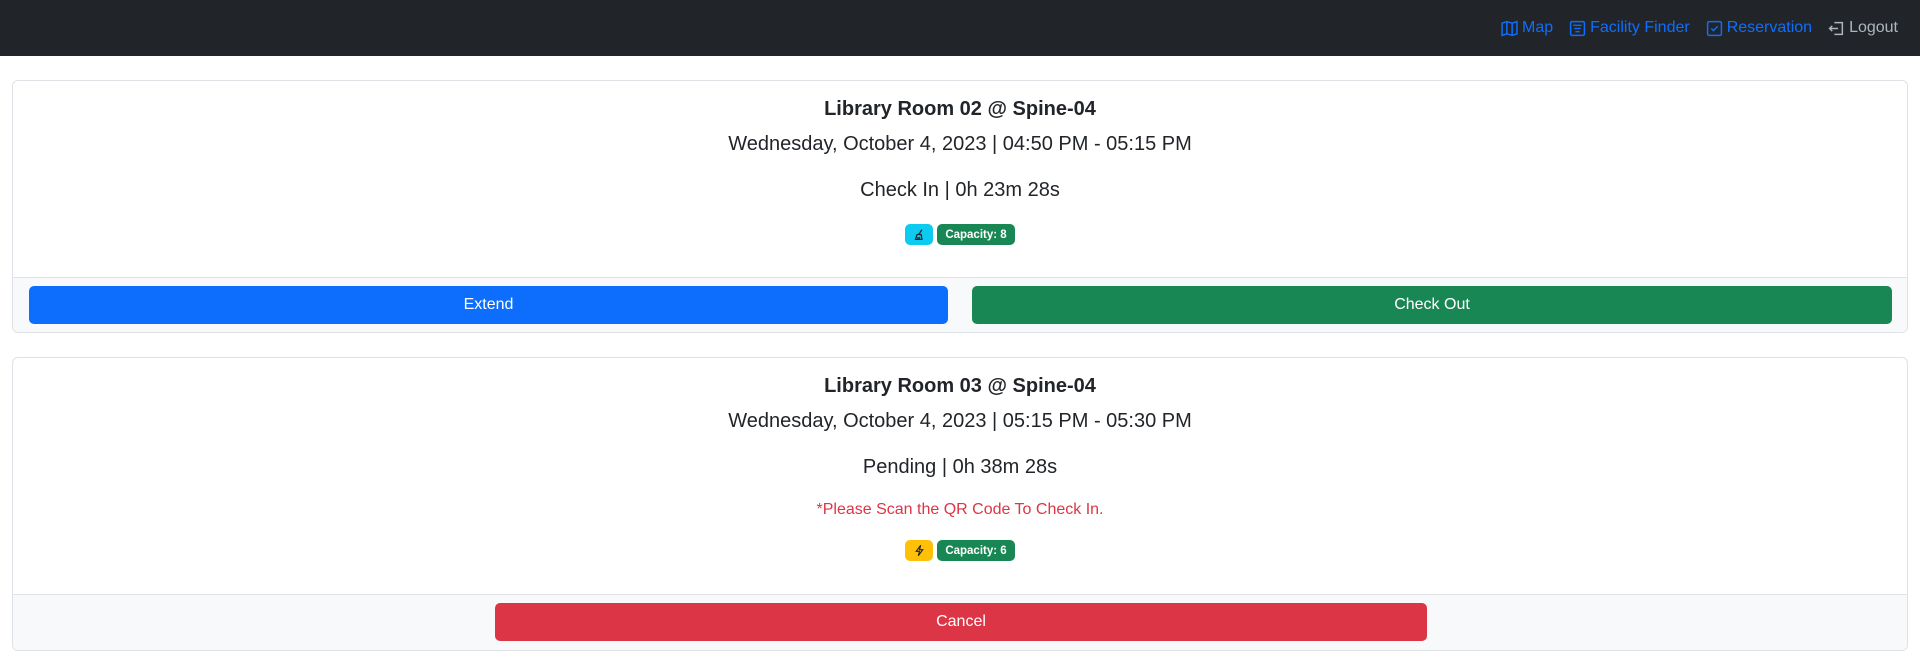 This screenshot has height=666, width=1920. I want to click on map-icon, so click(1509, 28).